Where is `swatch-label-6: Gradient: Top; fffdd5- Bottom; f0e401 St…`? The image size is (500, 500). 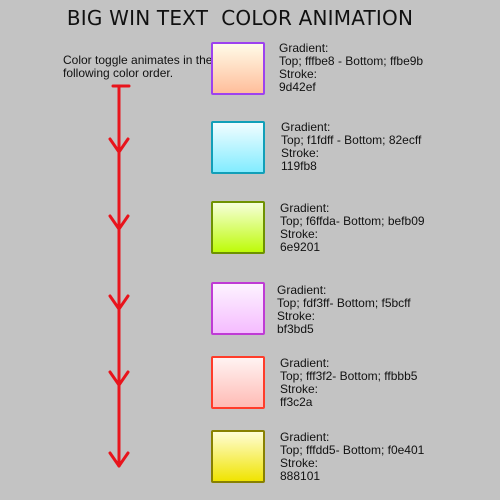 swatch-label-6: Gradient: Top; fffdd5- Bottom; f0e401 St… is located at coordinates (352, 457).